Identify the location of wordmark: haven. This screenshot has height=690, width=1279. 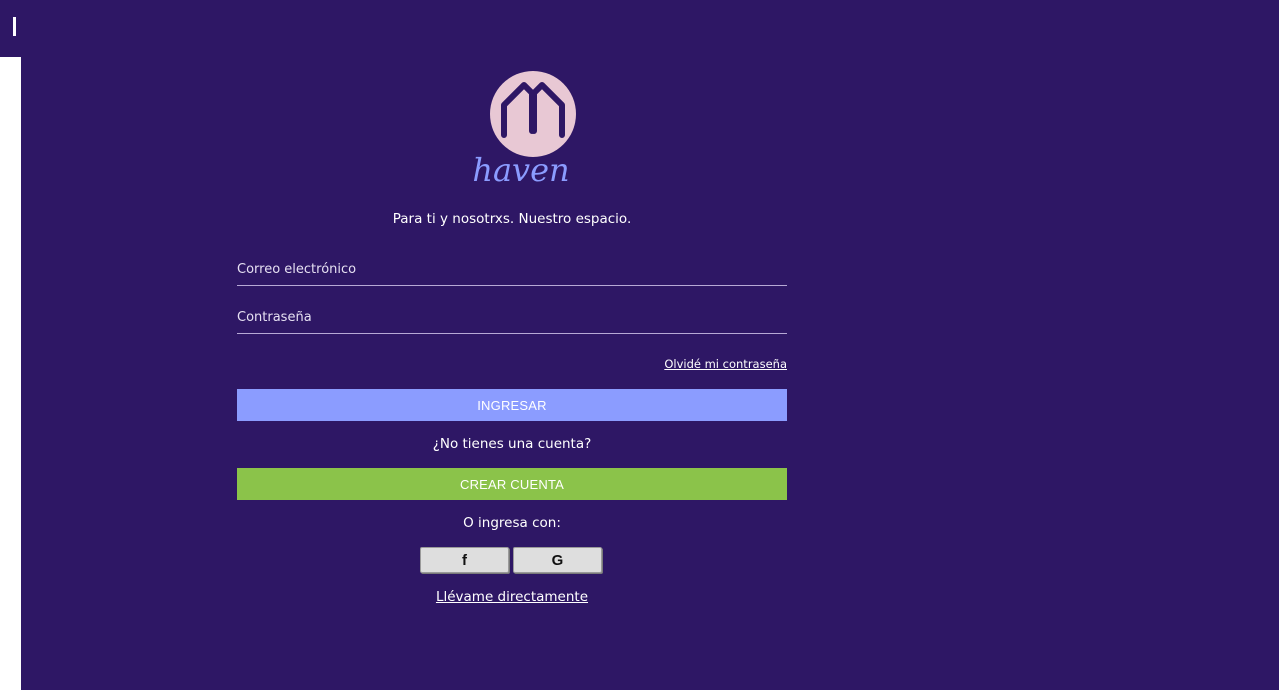
(520, 170).